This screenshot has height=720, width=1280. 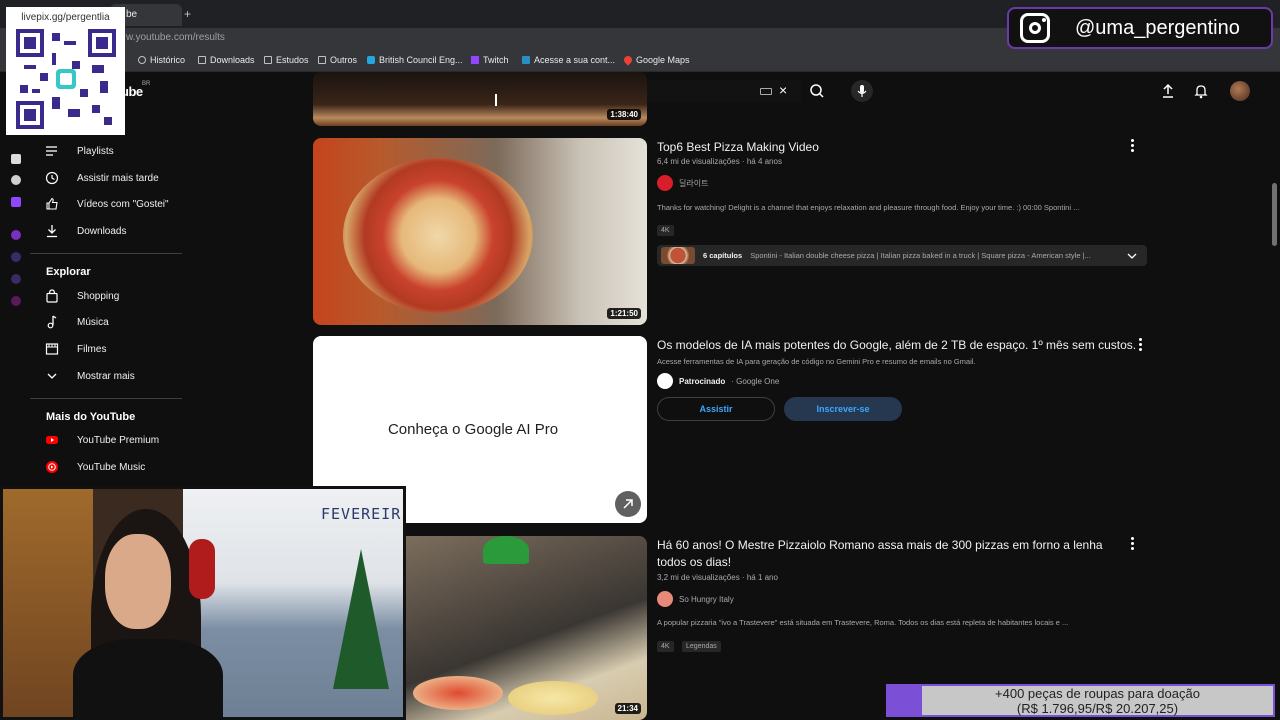 What do you see at coordinates (628, 504) in the screenshot?
I see `open-link-button` at bounding box center [628, 504].